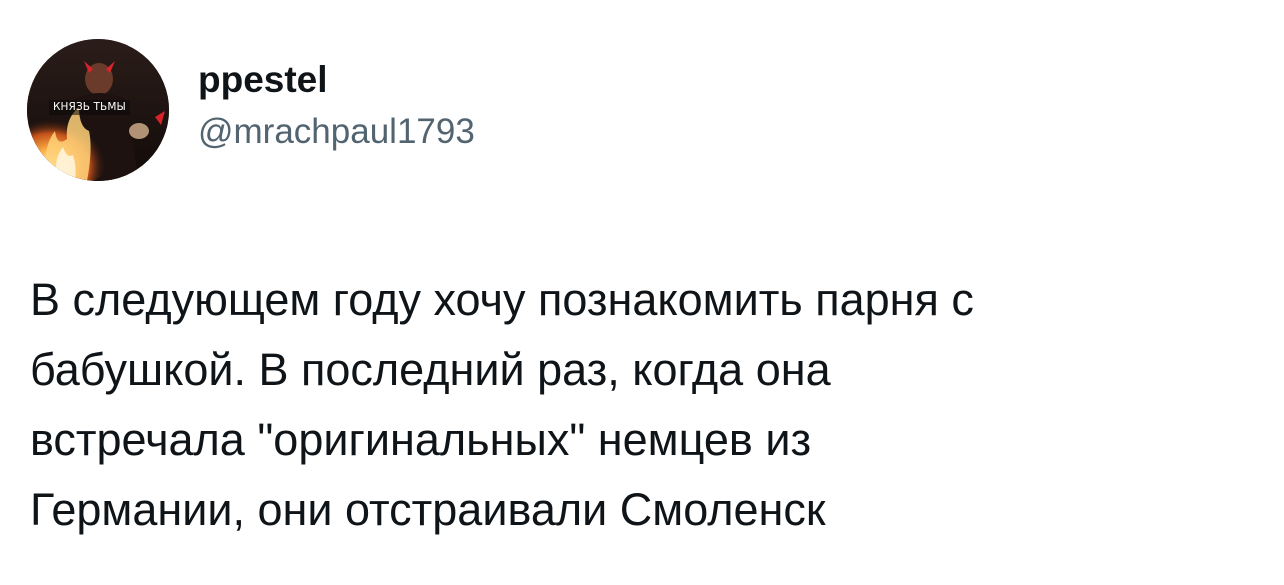 This screenshot has width=1284, height=585. I want to click on avatar-caption: КНЯЗЬ ТЬМЫ, so click(89, 107).